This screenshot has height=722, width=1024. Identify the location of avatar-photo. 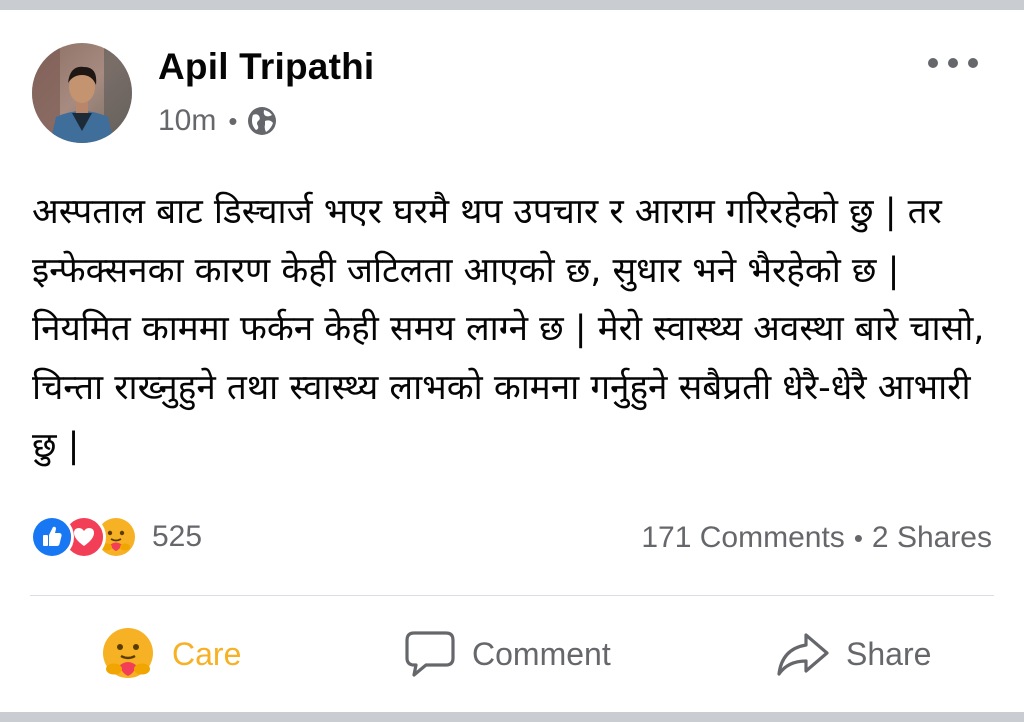
(82, 93).